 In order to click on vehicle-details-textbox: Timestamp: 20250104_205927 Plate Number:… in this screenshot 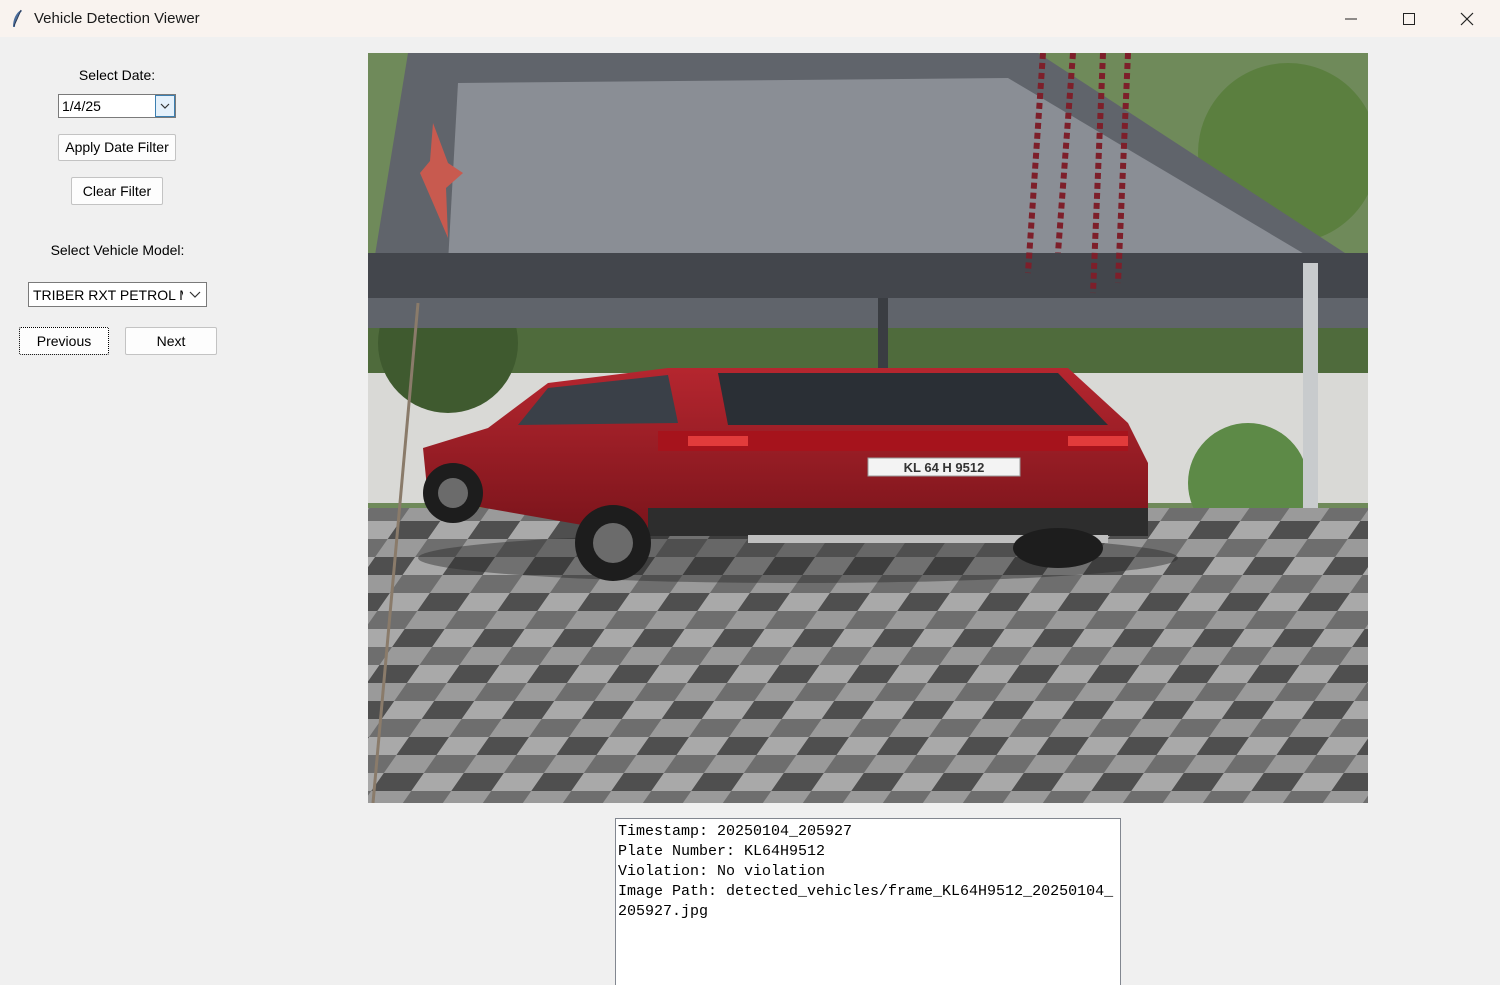, I will do `click(868, 901)`.